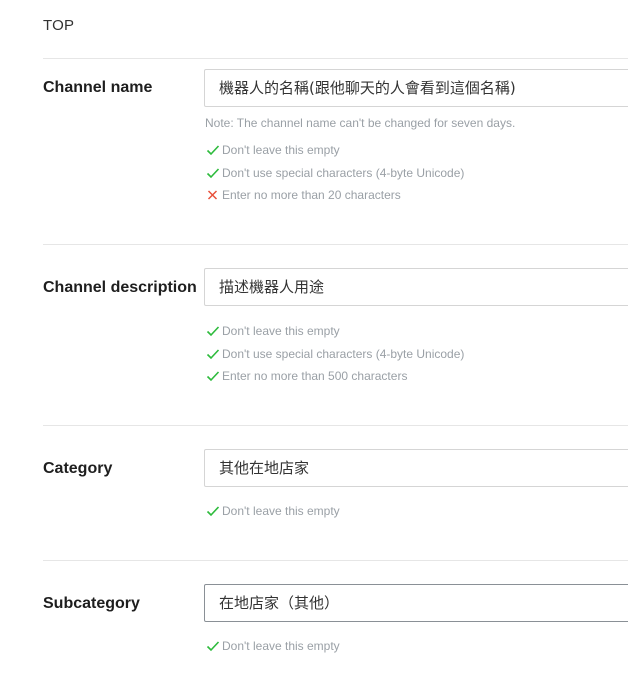 Image resolution: width=628 pixels, height=676 pixels. I want to click on validation-rule-max-length: Enter no more than 500 characters, so click(306, 376).